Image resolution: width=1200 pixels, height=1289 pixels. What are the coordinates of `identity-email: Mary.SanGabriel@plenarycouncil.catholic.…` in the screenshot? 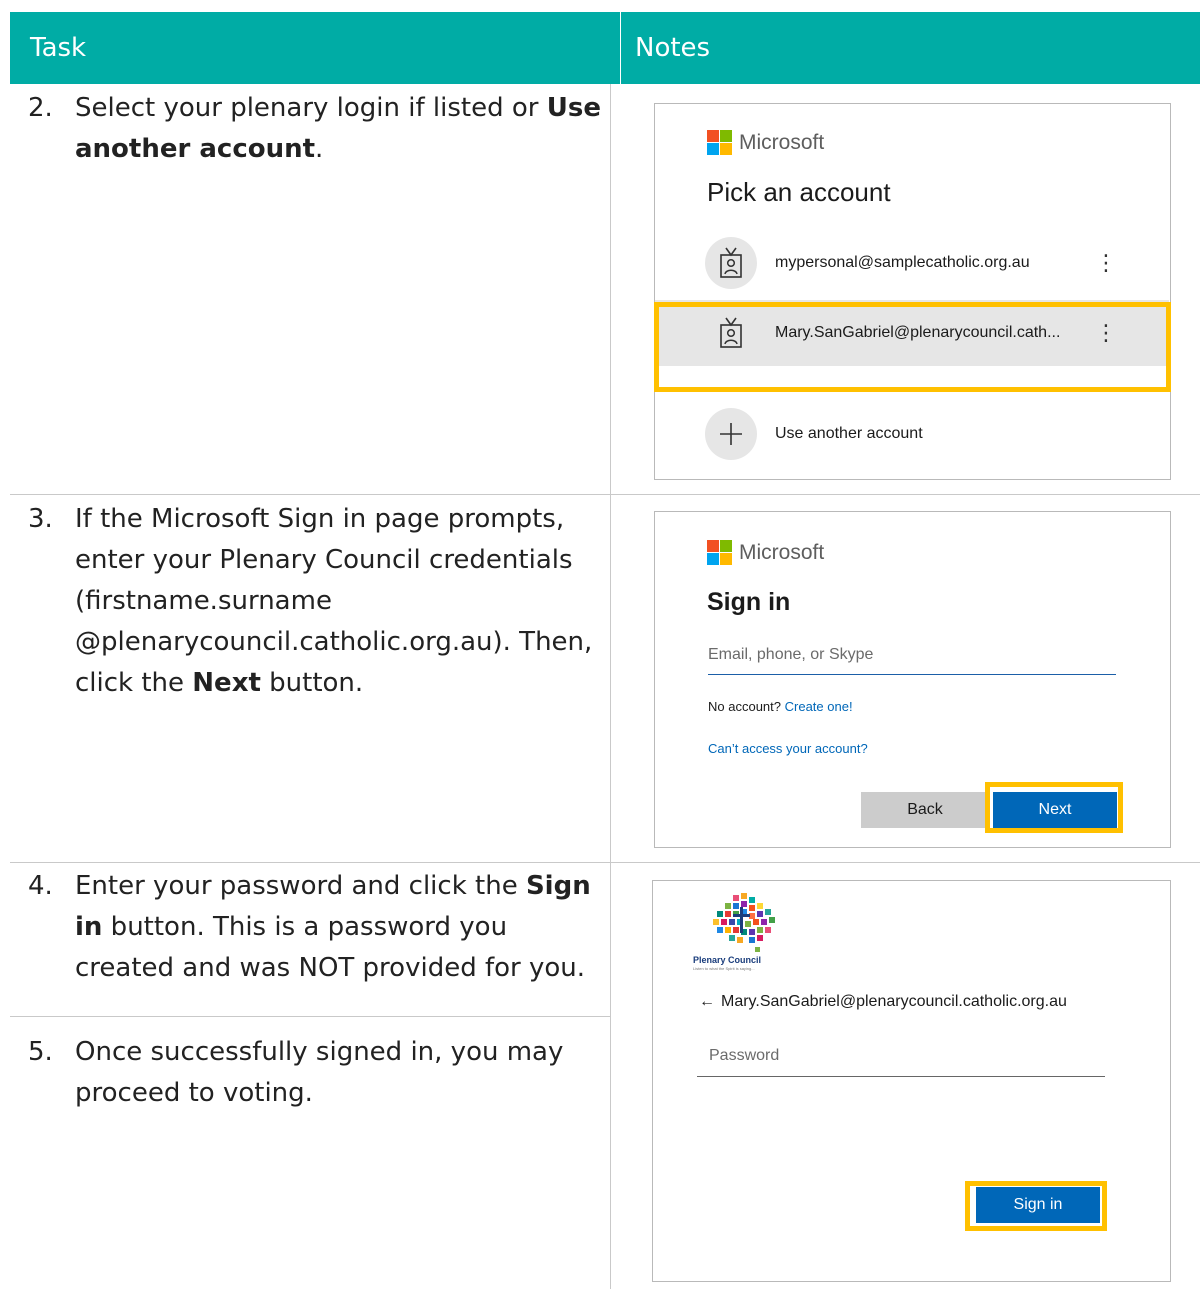 It's located at (894, 1001).